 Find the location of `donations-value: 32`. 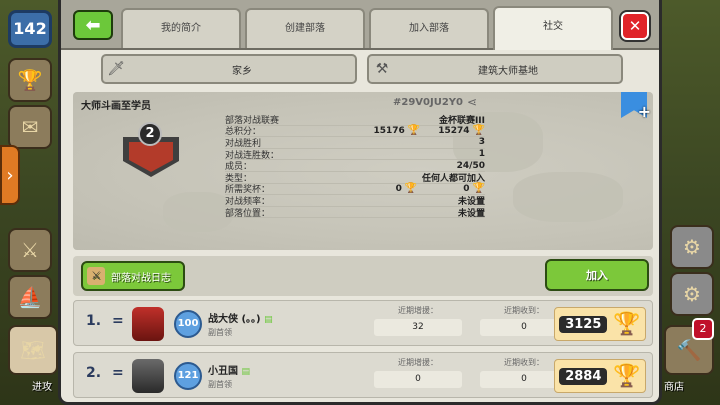

donations-value: 32 is located at coordinates (418, 327).